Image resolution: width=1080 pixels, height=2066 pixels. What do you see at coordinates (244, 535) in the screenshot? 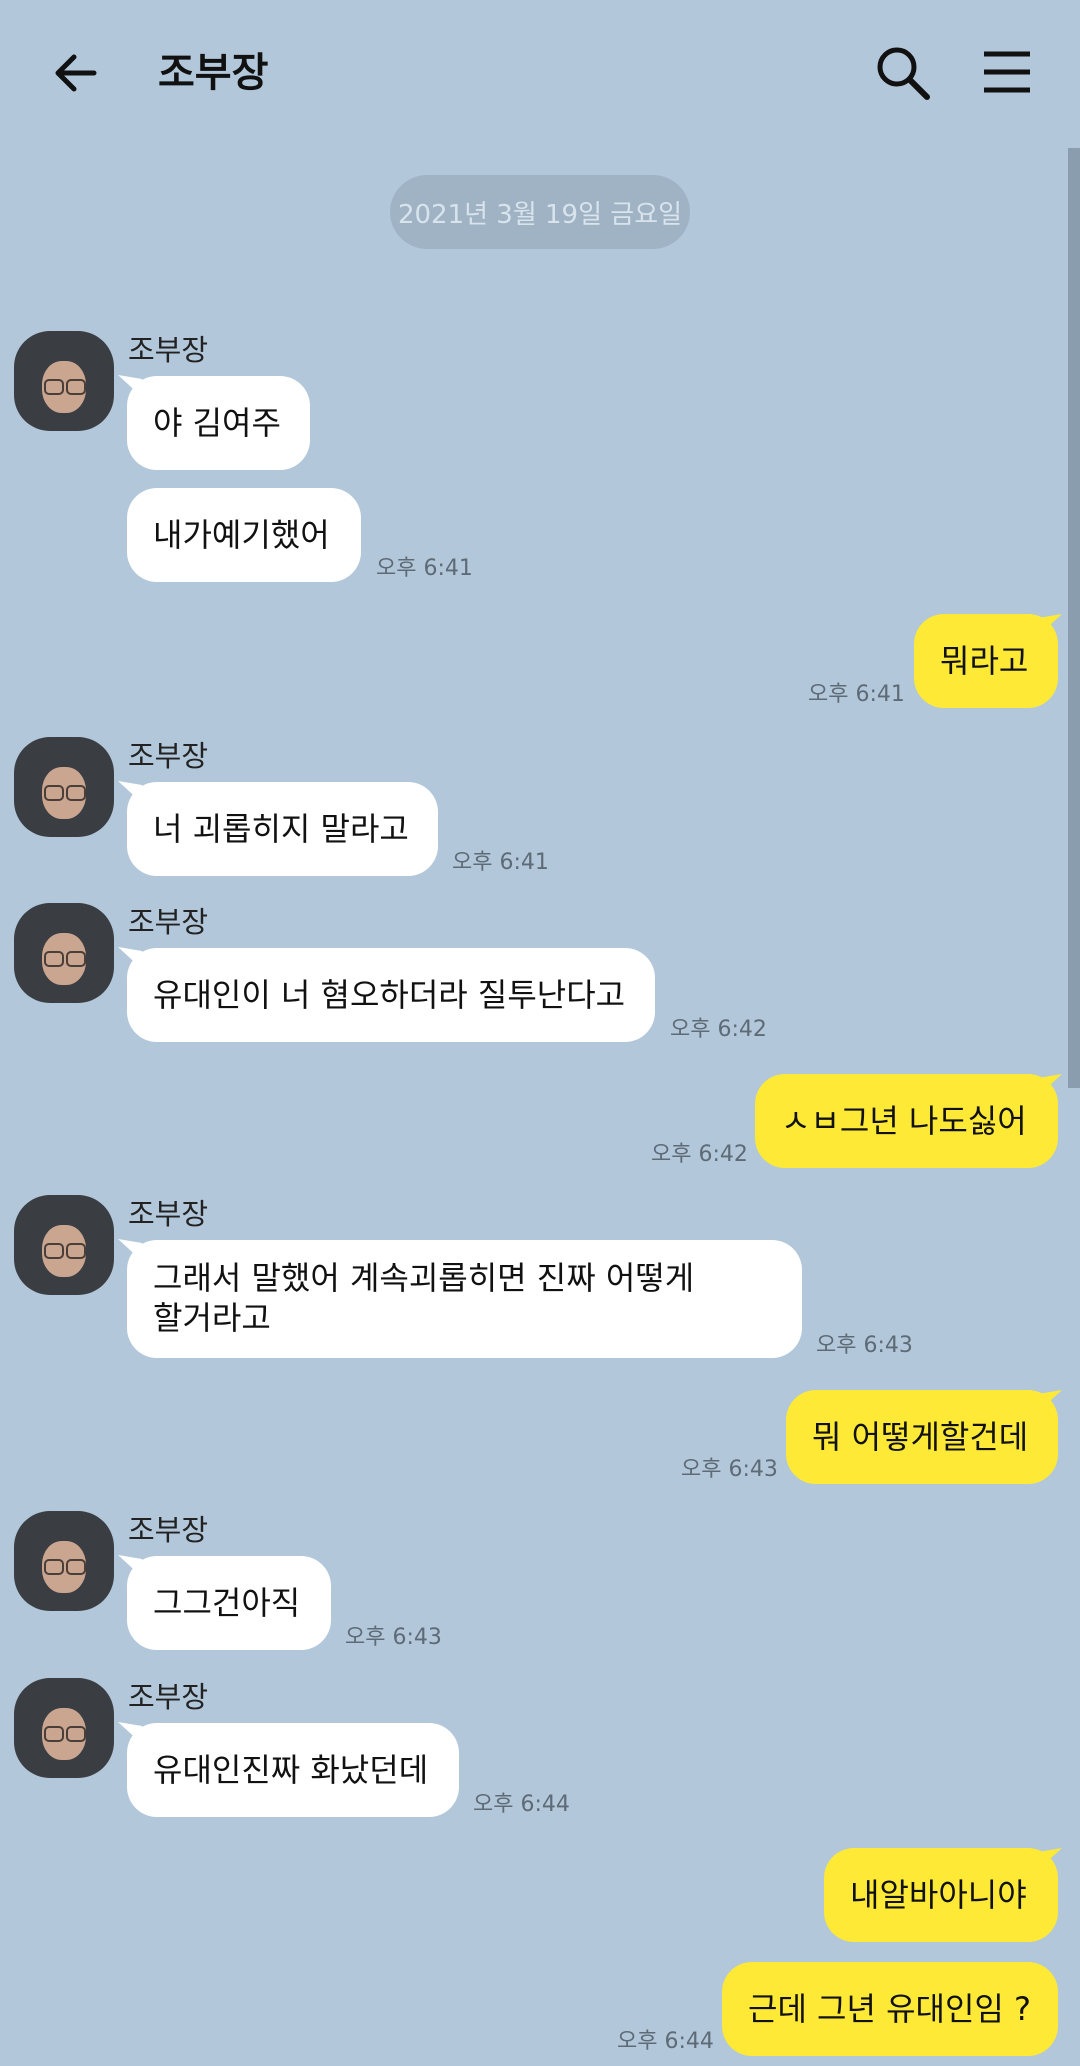
I see `message-bubble: 내가예기했어` at bounding box center [244, 535].